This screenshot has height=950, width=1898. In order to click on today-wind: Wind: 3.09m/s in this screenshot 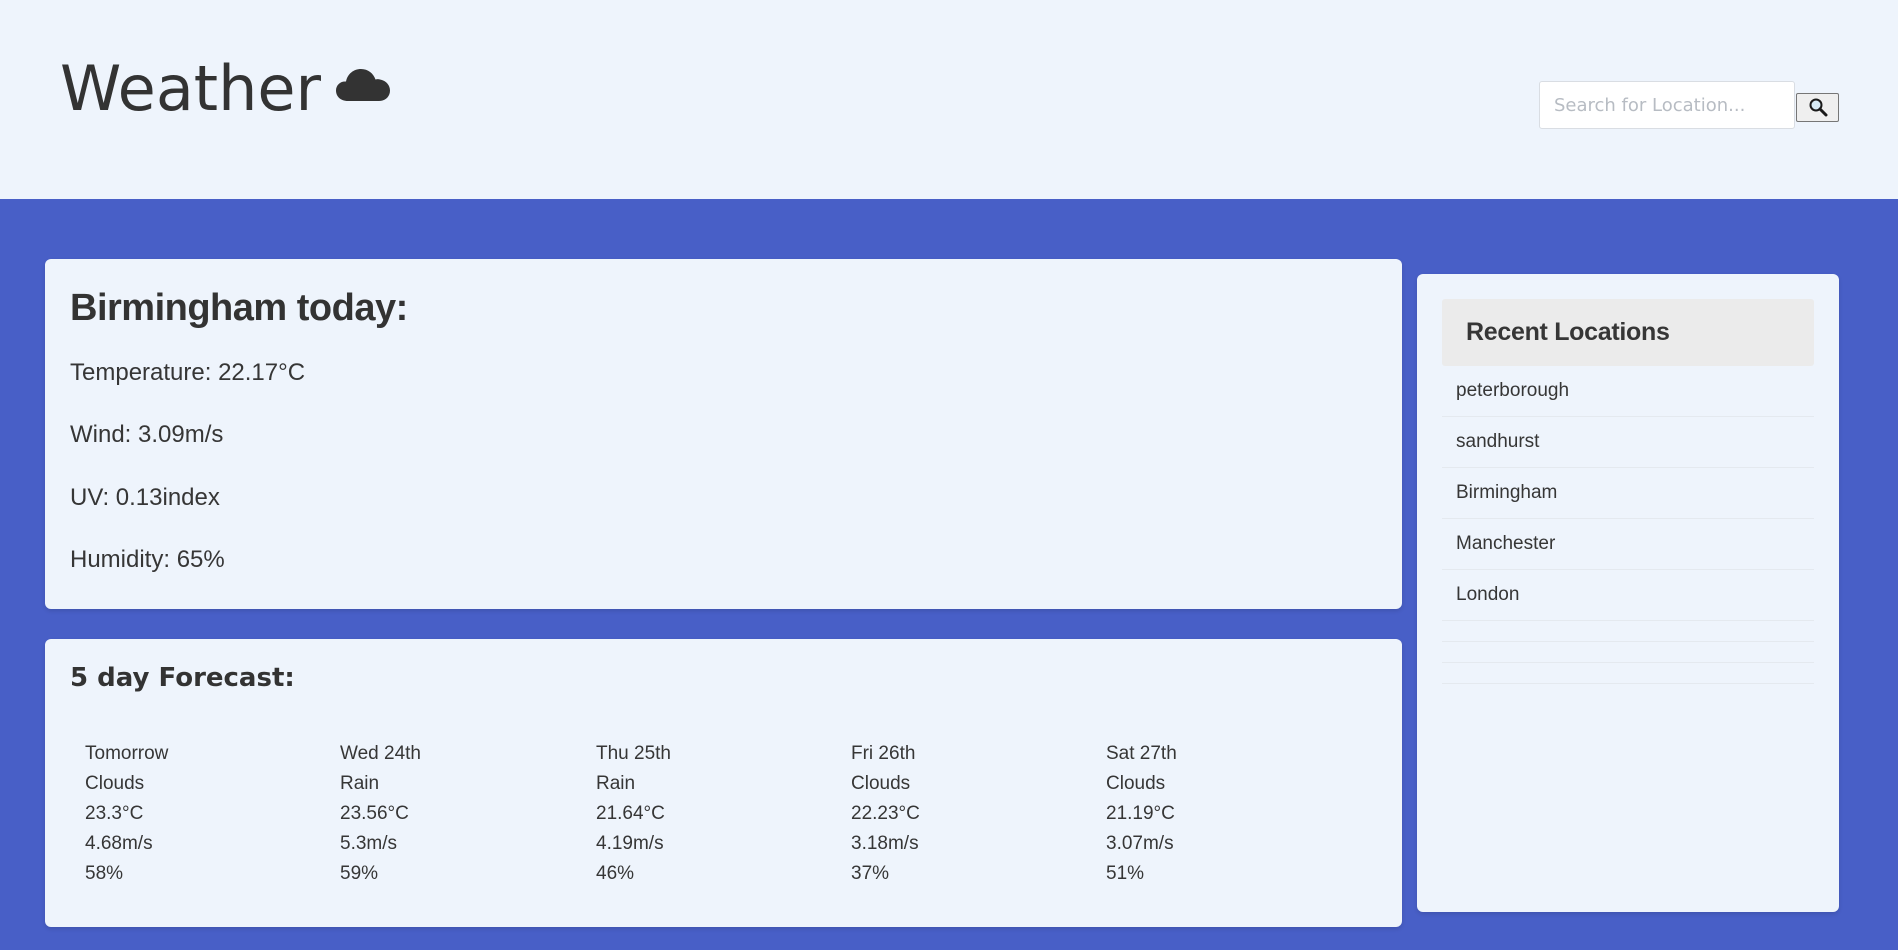, I will do `click(147, 434)`.